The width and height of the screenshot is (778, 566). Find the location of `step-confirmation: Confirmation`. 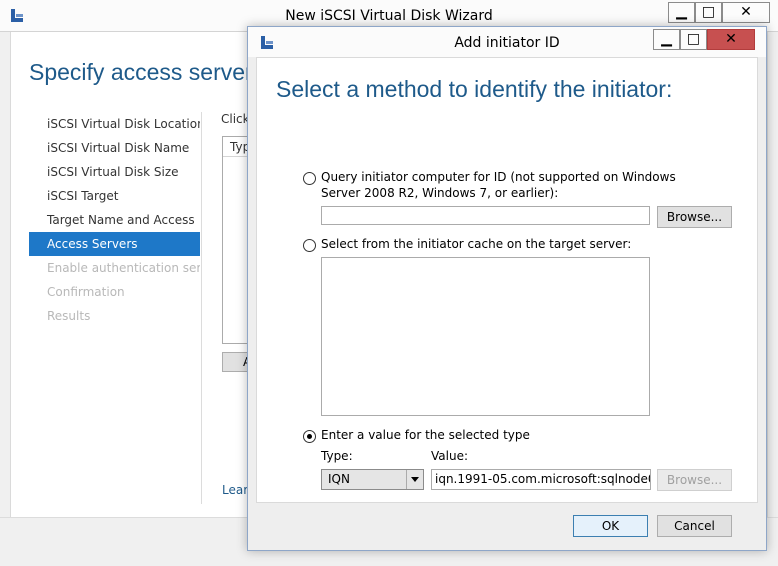

step-confirmation: Confirmation is located at coordinates (86, 292).